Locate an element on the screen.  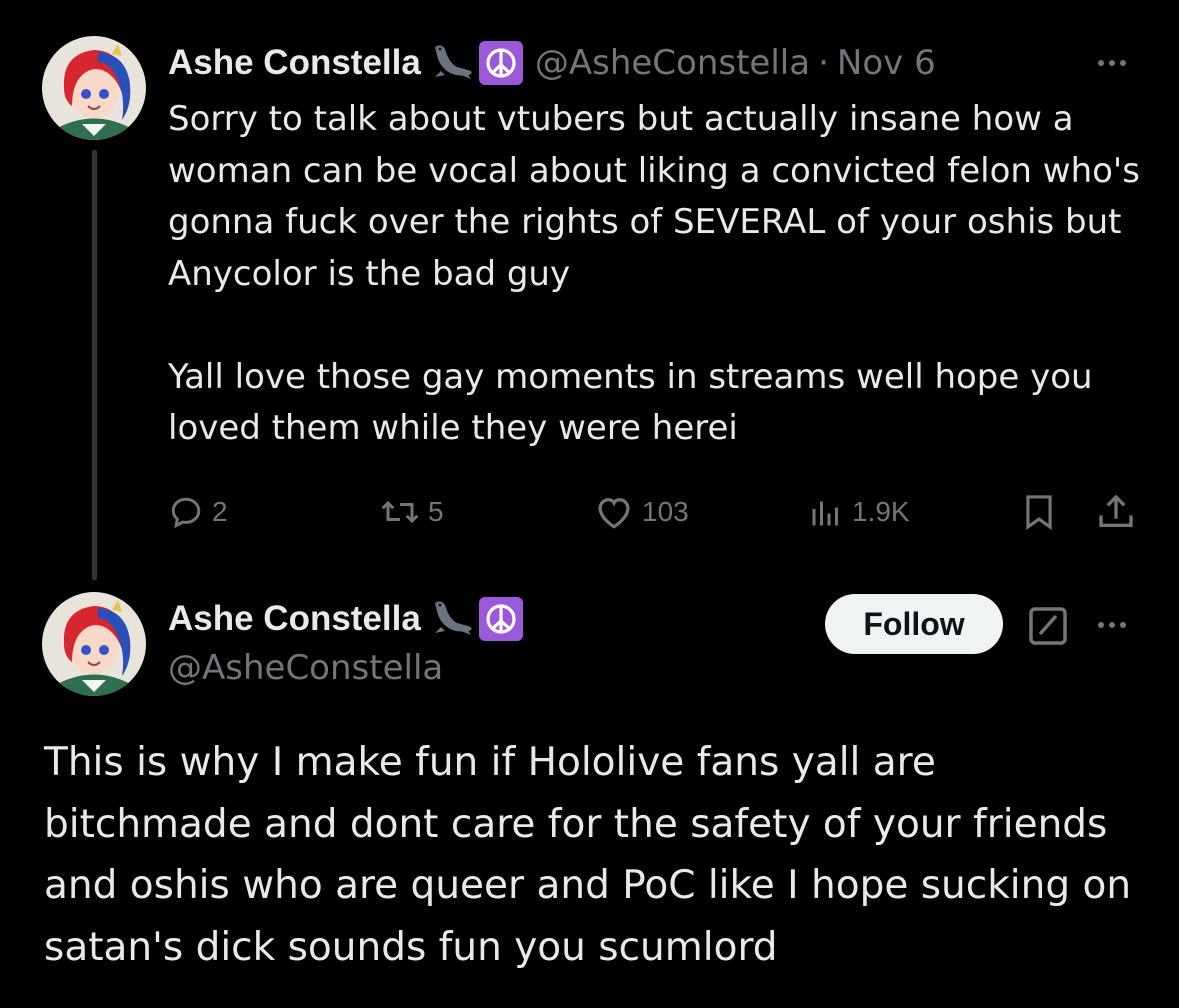
share-icon is located at coordinates (1116, 510).